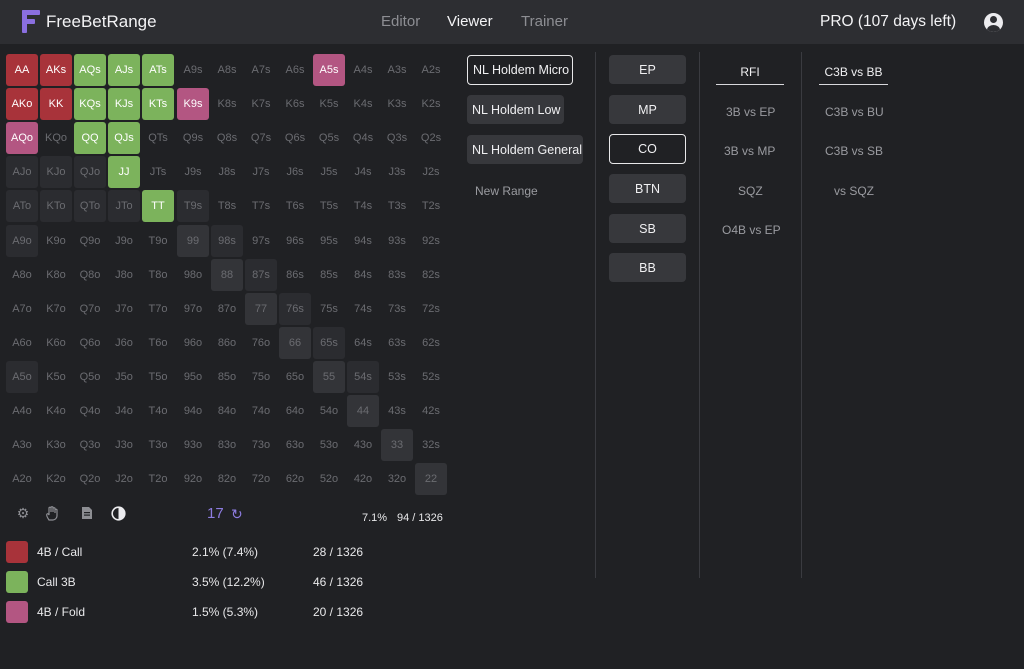 The height and width of the screenshot is (669, 1024). Describe the element at coordinates (400, 21) in the screenshot. I see `nav-editor: Editor` at that location.